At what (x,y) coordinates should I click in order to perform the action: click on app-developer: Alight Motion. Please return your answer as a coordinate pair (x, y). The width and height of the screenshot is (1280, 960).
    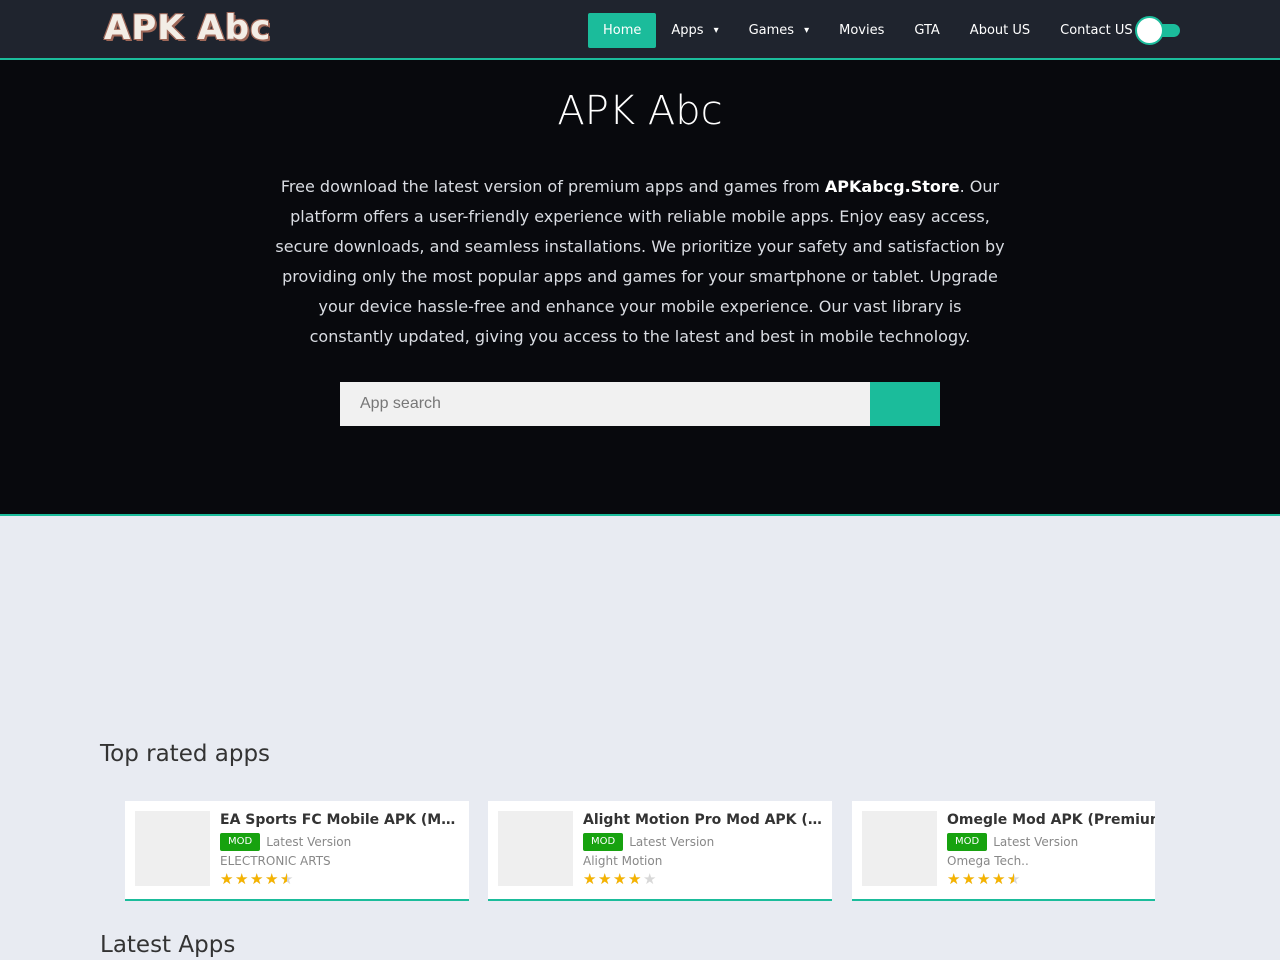
    Looking at the image, I should click on (623, 861).